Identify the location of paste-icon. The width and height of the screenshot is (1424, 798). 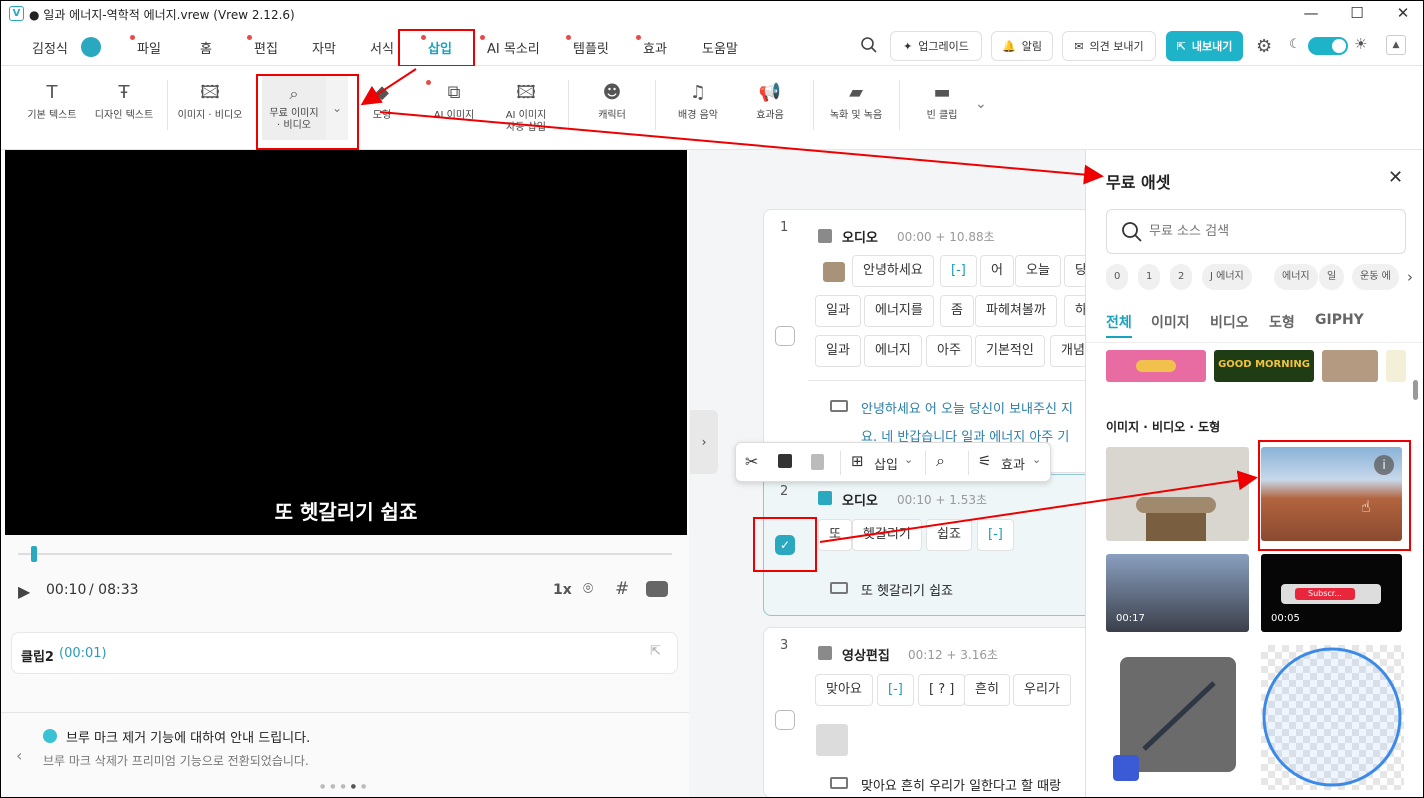
(817, 462).